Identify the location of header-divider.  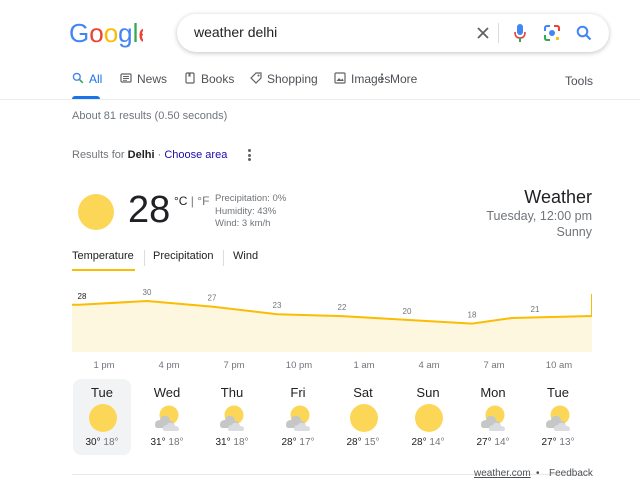
(320, 99).